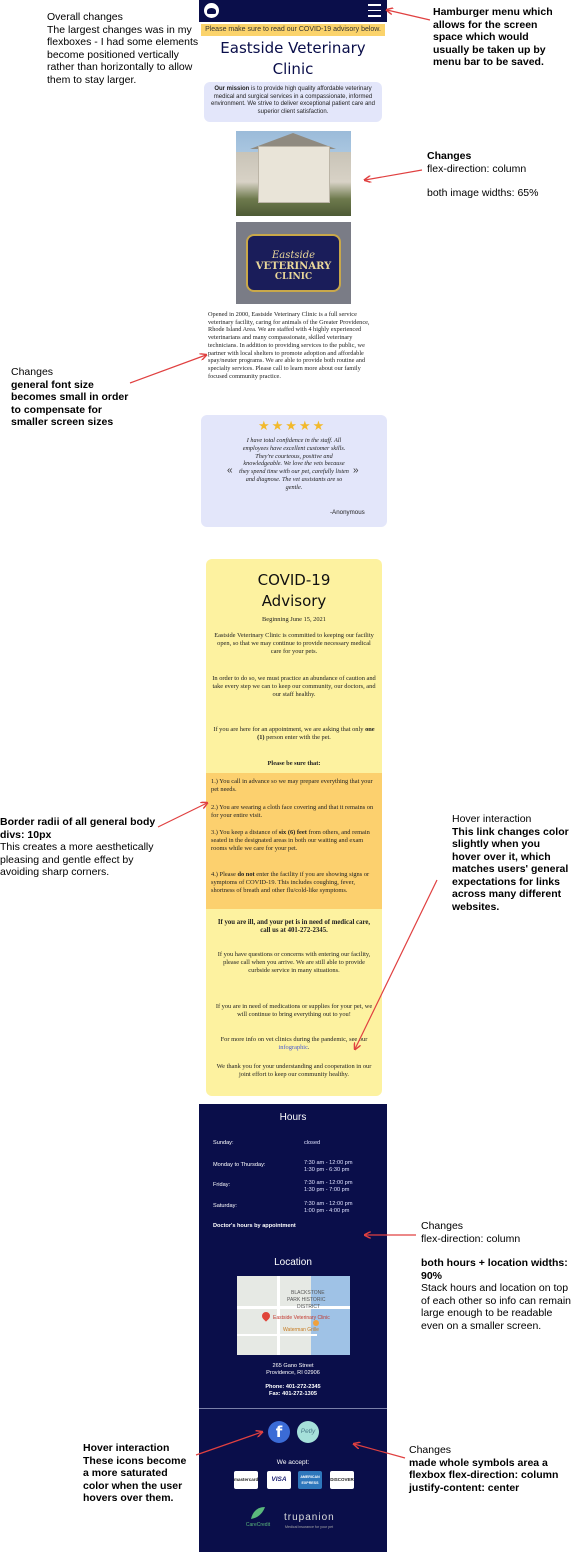 The height and width of the screenshot is (1552, 573). Describe the element at coordinates (394, 174) in the screenshot. I see `arrow-images` at that location.